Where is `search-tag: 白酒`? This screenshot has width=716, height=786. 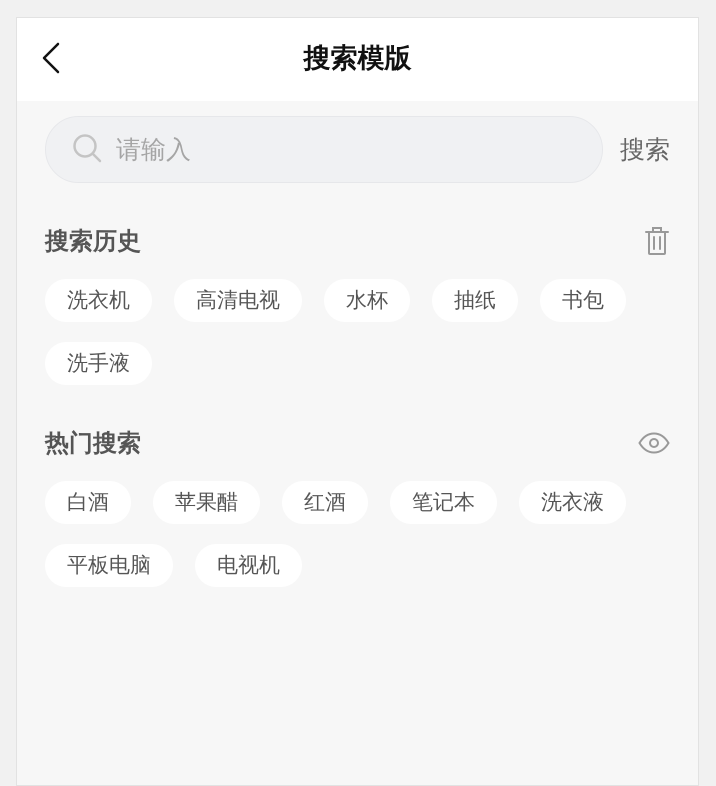 search-tag: 白酒 is located at coordinates (88, 502).